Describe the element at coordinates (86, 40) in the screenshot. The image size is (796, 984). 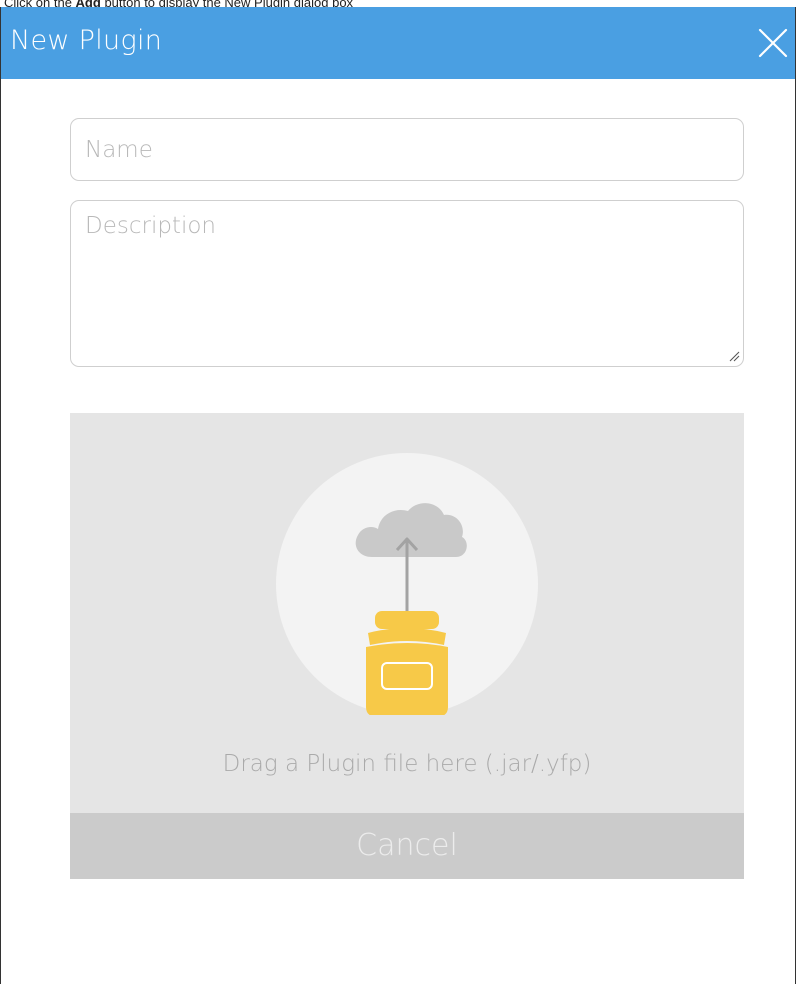
I see `dialog-title: New Plugin` at that location.